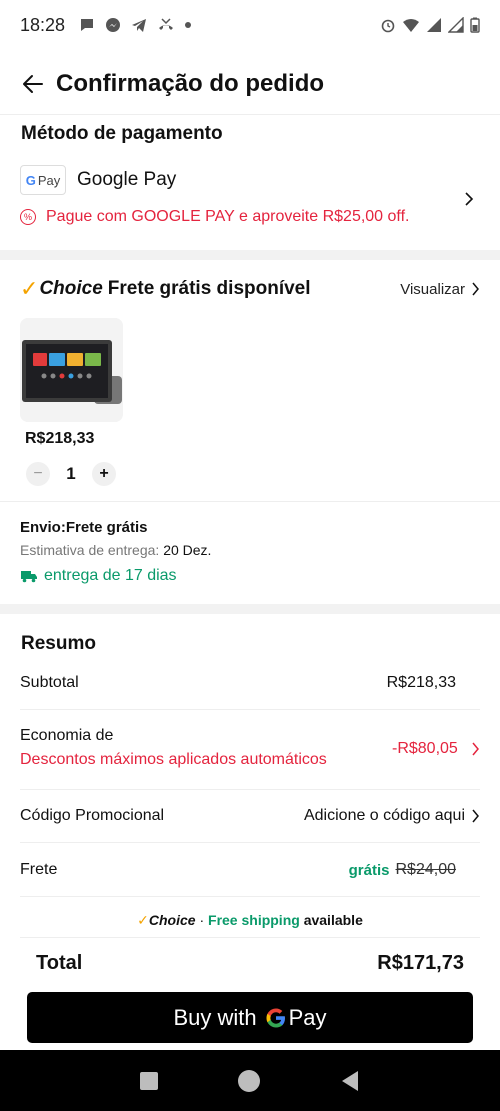 The image size is (500, 1111). What do you see at coordinates (456, 25) in the screenshot?
I see `signal-2-icon` at bounding box center [456, 25].